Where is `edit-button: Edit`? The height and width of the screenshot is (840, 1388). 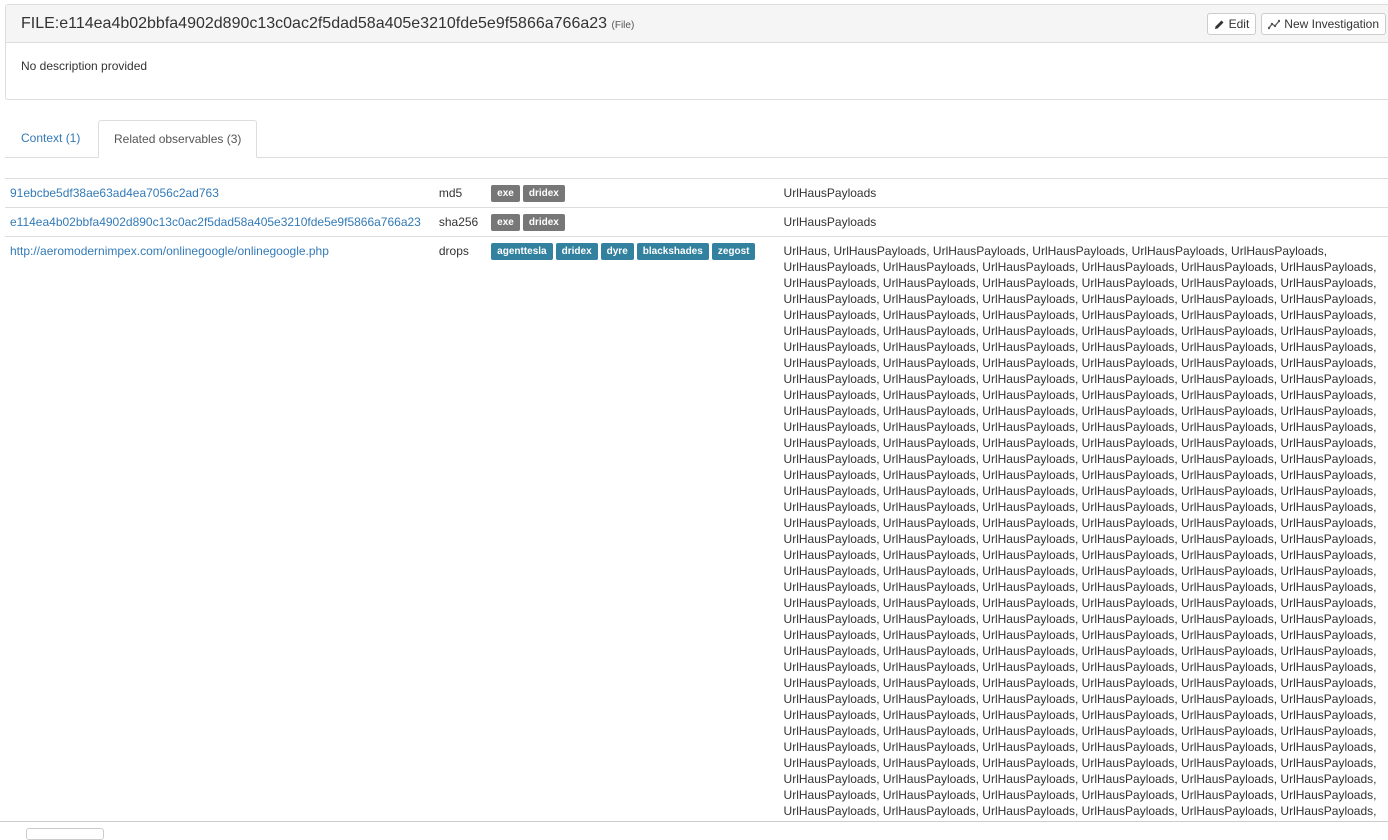 edit-button: Edit is located at coordinates (1232, 24).